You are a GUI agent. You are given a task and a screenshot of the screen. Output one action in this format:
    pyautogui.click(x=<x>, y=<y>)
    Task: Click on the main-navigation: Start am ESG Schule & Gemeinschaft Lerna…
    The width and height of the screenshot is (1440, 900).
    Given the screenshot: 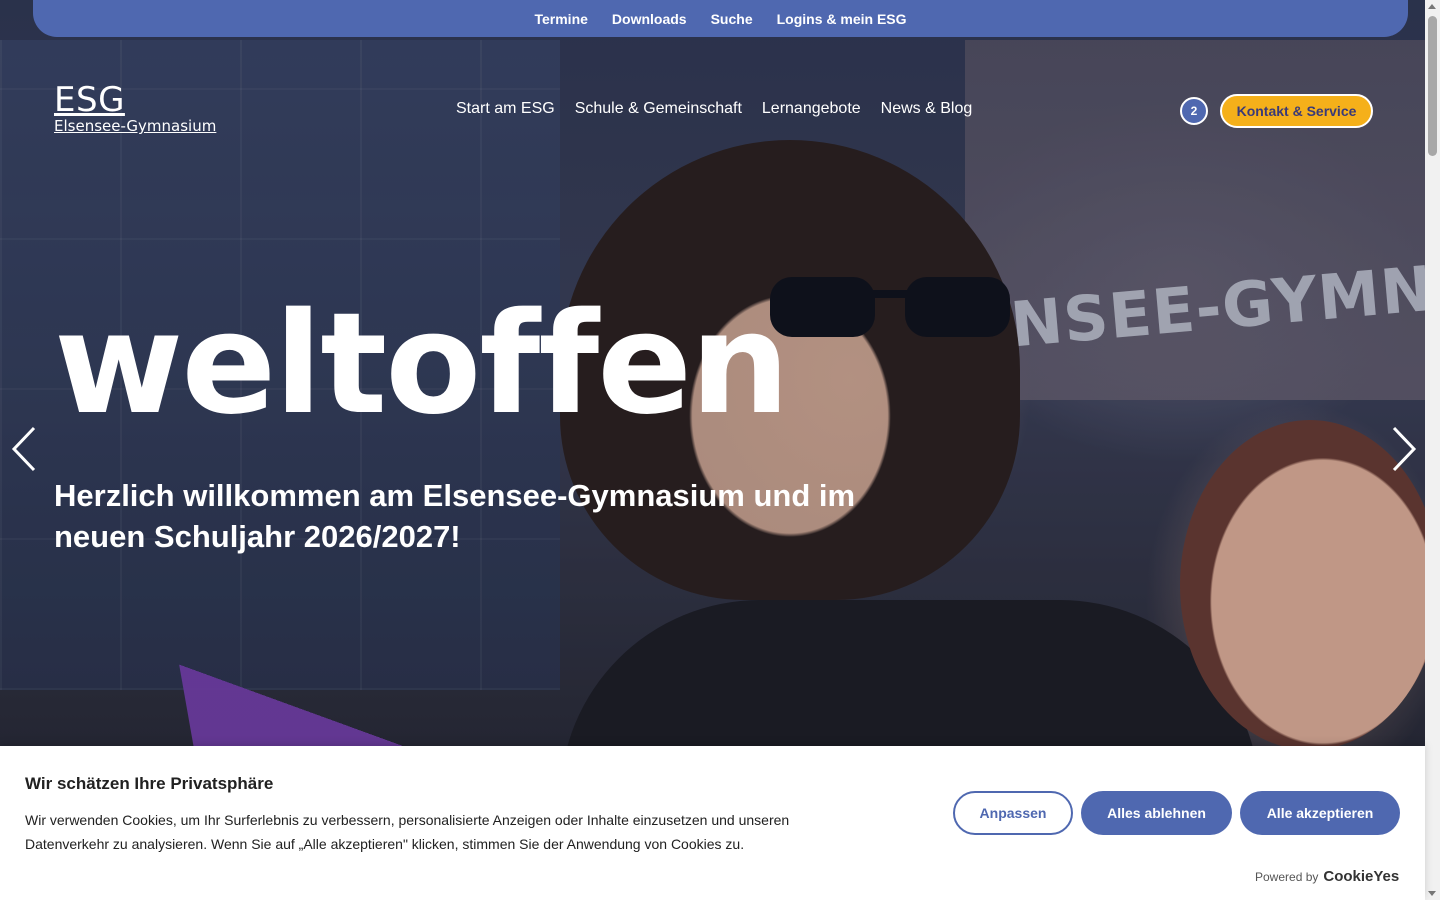 What is the action you would take?
    pyautogui.click(x=714, y=109)
    